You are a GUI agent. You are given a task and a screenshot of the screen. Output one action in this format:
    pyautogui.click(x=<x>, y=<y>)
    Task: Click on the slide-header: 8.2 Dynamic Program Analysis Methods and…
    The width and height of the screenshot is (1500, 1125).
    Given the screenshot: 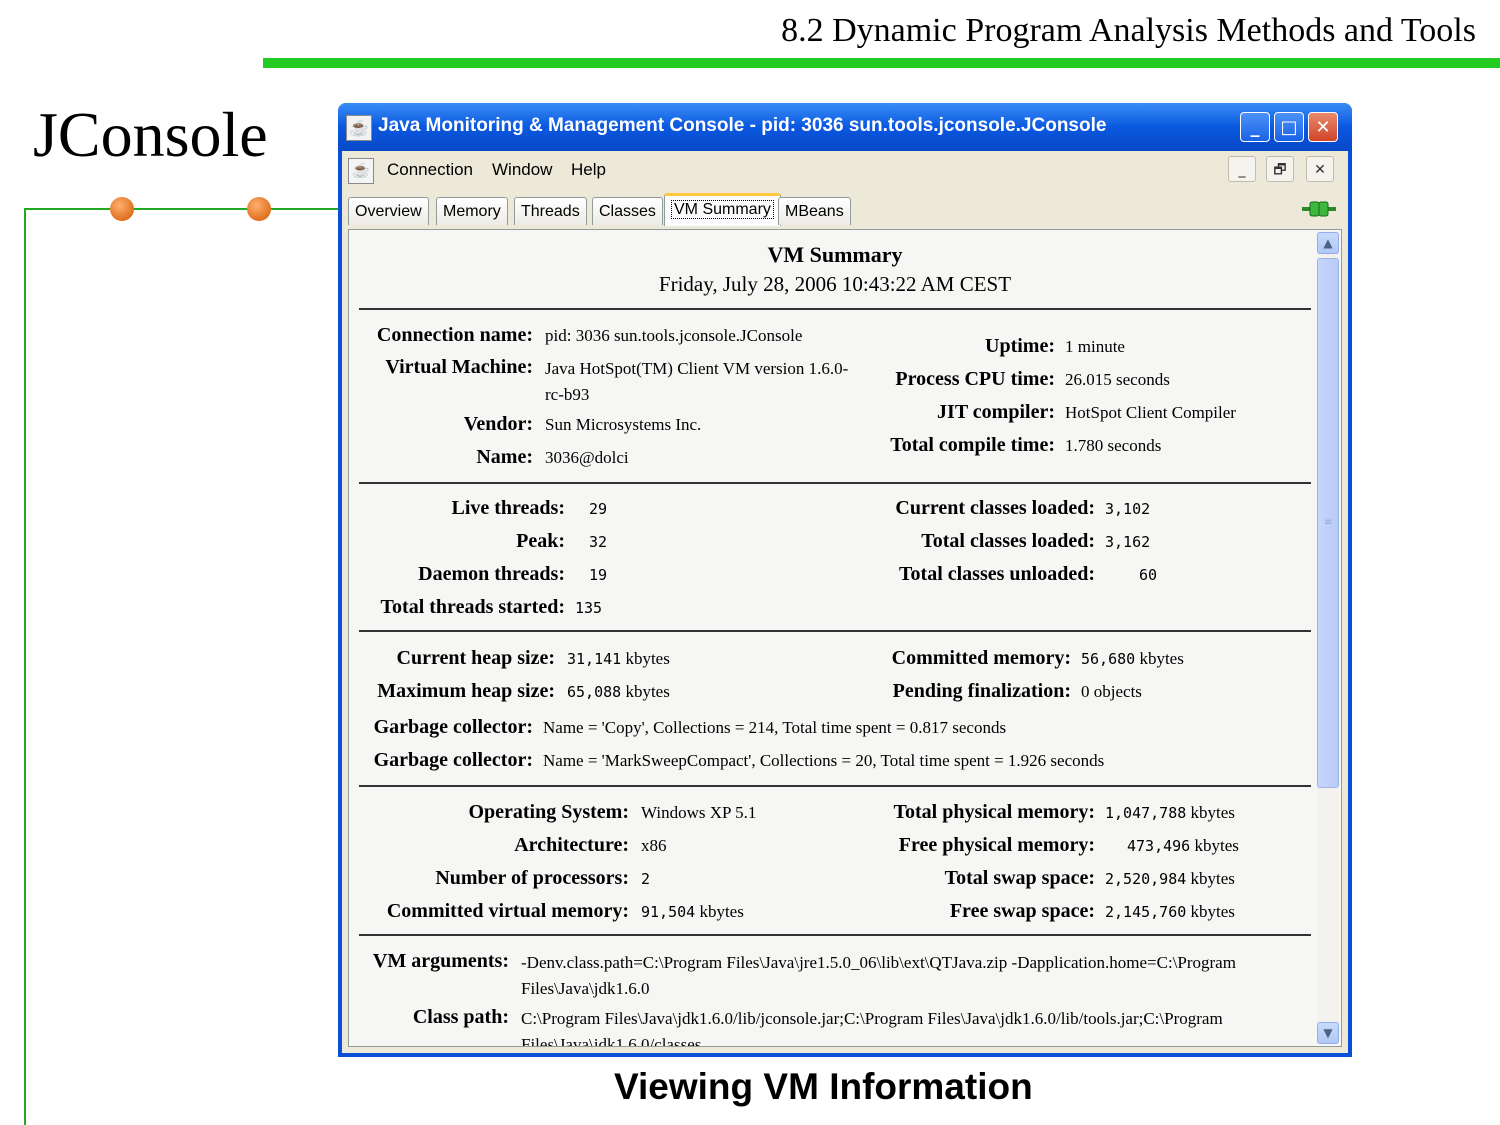 What is the action you would take?
    pyautogui.click(x=1128, y=30)
    